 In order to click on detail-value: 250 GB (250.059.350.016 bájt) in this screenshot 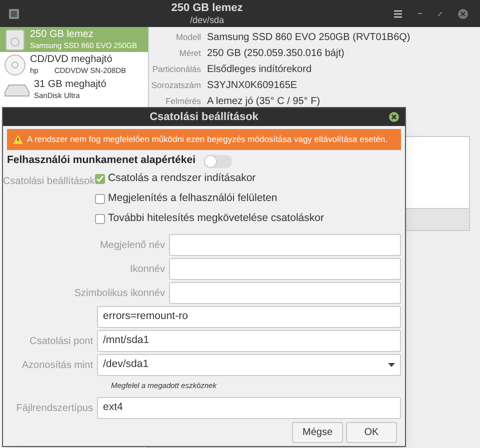, I will do `click(275, 53)`.